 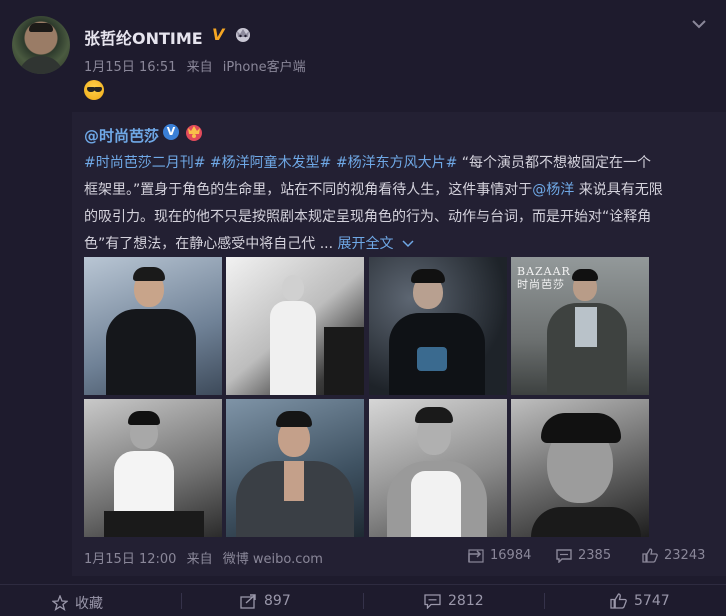 I want to click on repost-source-prefix: 来自, so click(x=199, y=559).